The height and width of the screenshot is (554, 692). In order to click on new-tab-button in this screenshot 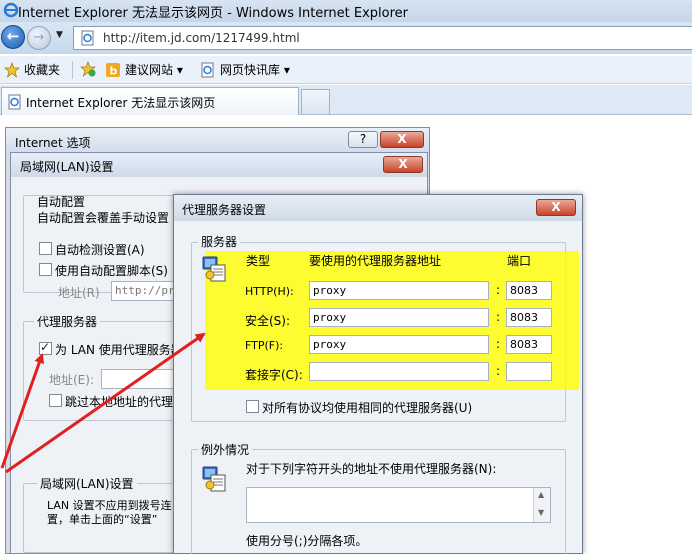, I will do `click(315, 101)`.